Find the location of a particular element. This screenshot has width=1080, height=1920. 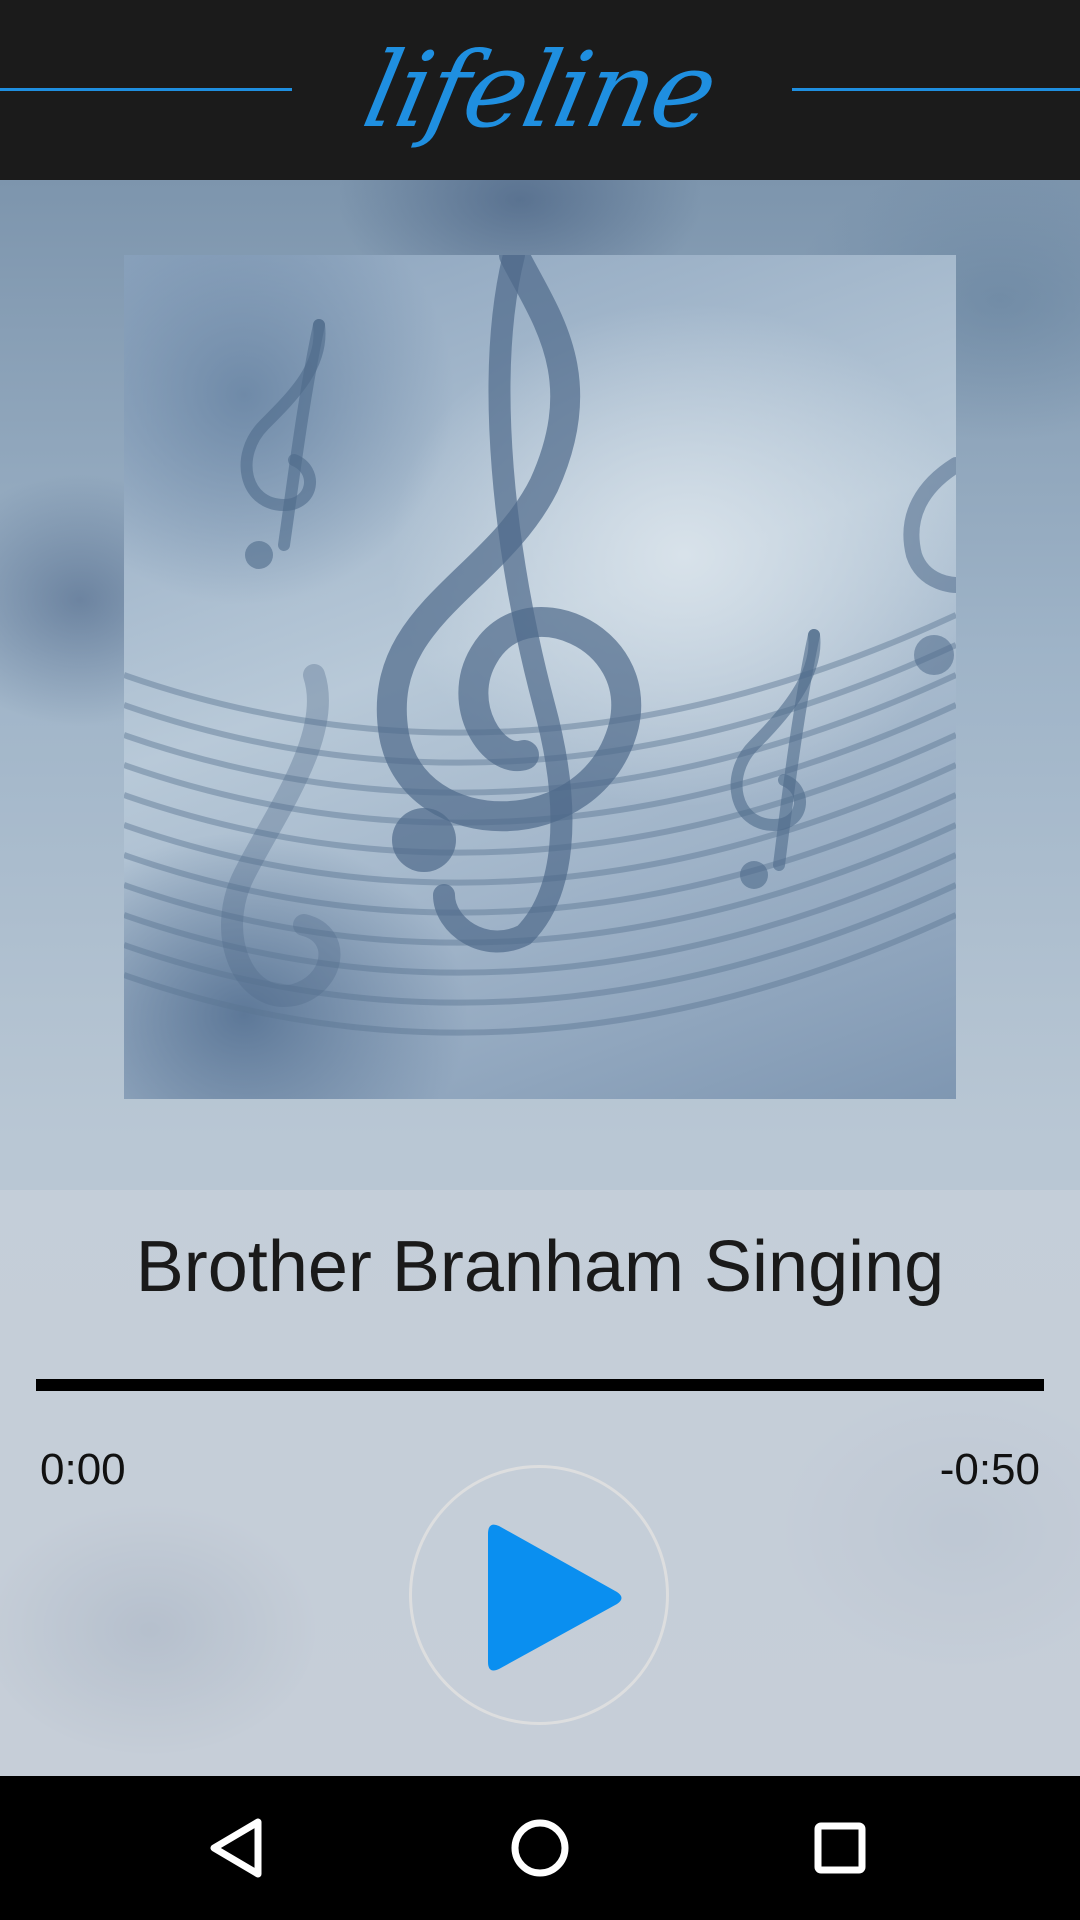

app-logo: lifeline is located at coordinates (540, 90).